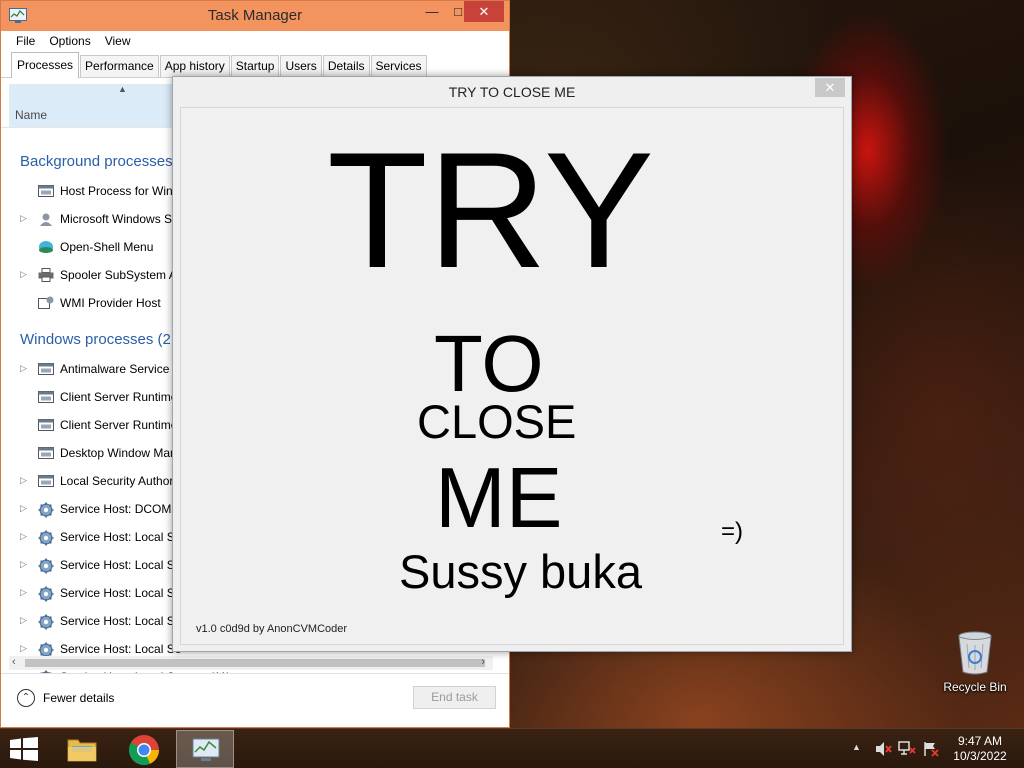  Describe the element at coordinates (907, 749) in the screenshot. I see `network-icon` at that location.